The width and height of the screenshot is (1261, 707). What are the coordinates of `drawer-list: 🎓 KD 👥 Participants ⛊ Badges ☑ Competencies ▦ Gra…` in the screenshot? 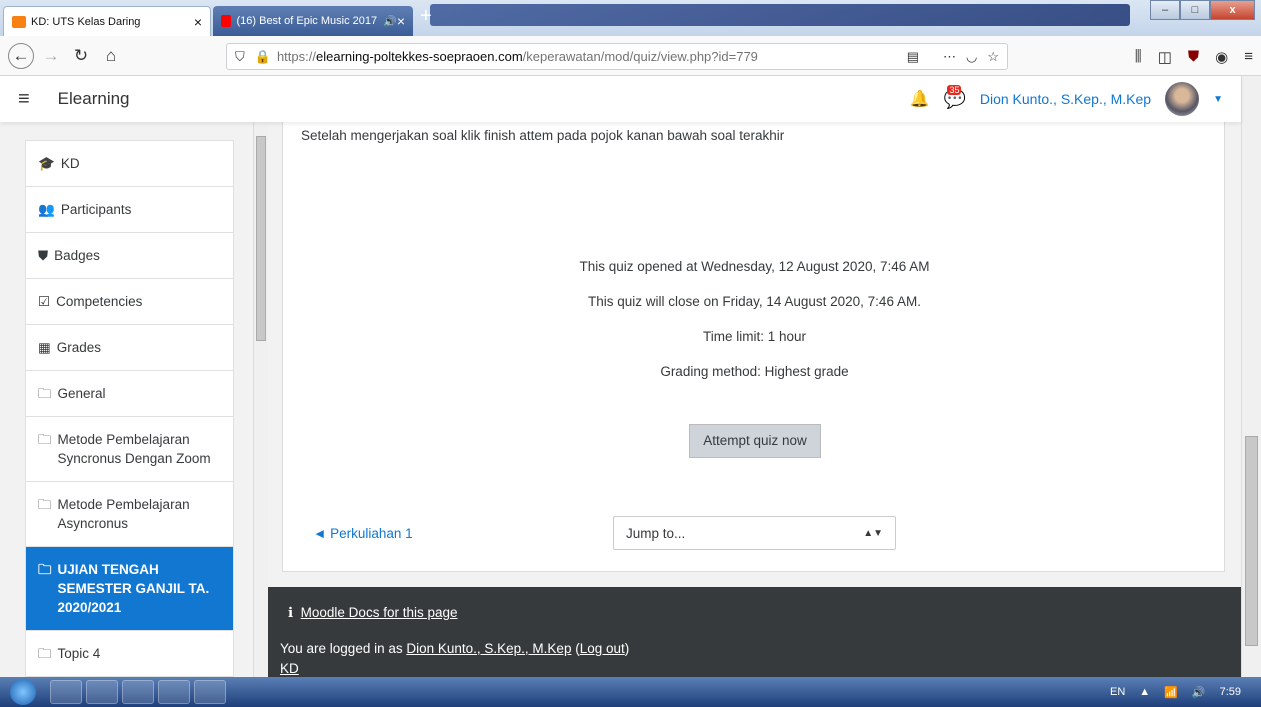 It's located at (129, 408).